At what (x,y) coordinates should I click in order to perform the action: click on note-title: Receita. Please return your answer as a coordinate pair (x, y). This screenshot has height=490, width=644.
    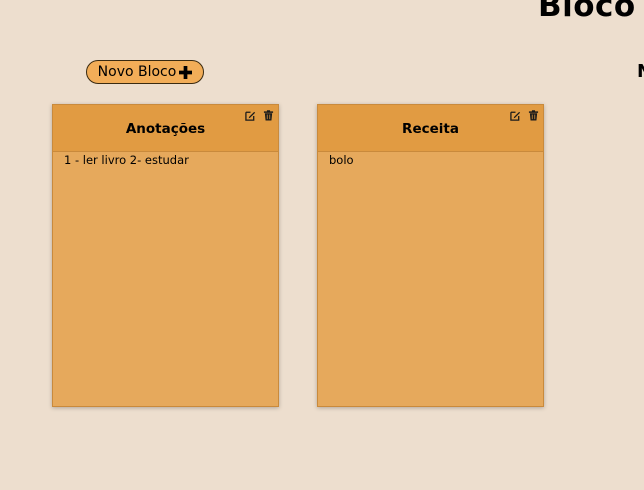
    Looking at the image, I should click on (430, 129).